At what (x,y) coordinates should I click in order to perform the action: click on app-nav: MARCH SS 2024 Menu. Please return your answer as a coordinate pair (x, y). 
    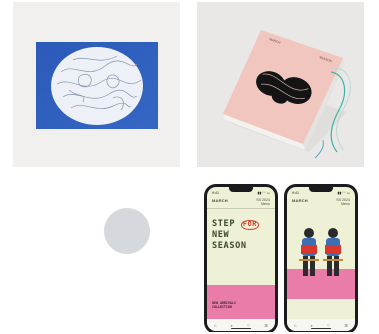
    Looking at the image, I should click on (241, 203).